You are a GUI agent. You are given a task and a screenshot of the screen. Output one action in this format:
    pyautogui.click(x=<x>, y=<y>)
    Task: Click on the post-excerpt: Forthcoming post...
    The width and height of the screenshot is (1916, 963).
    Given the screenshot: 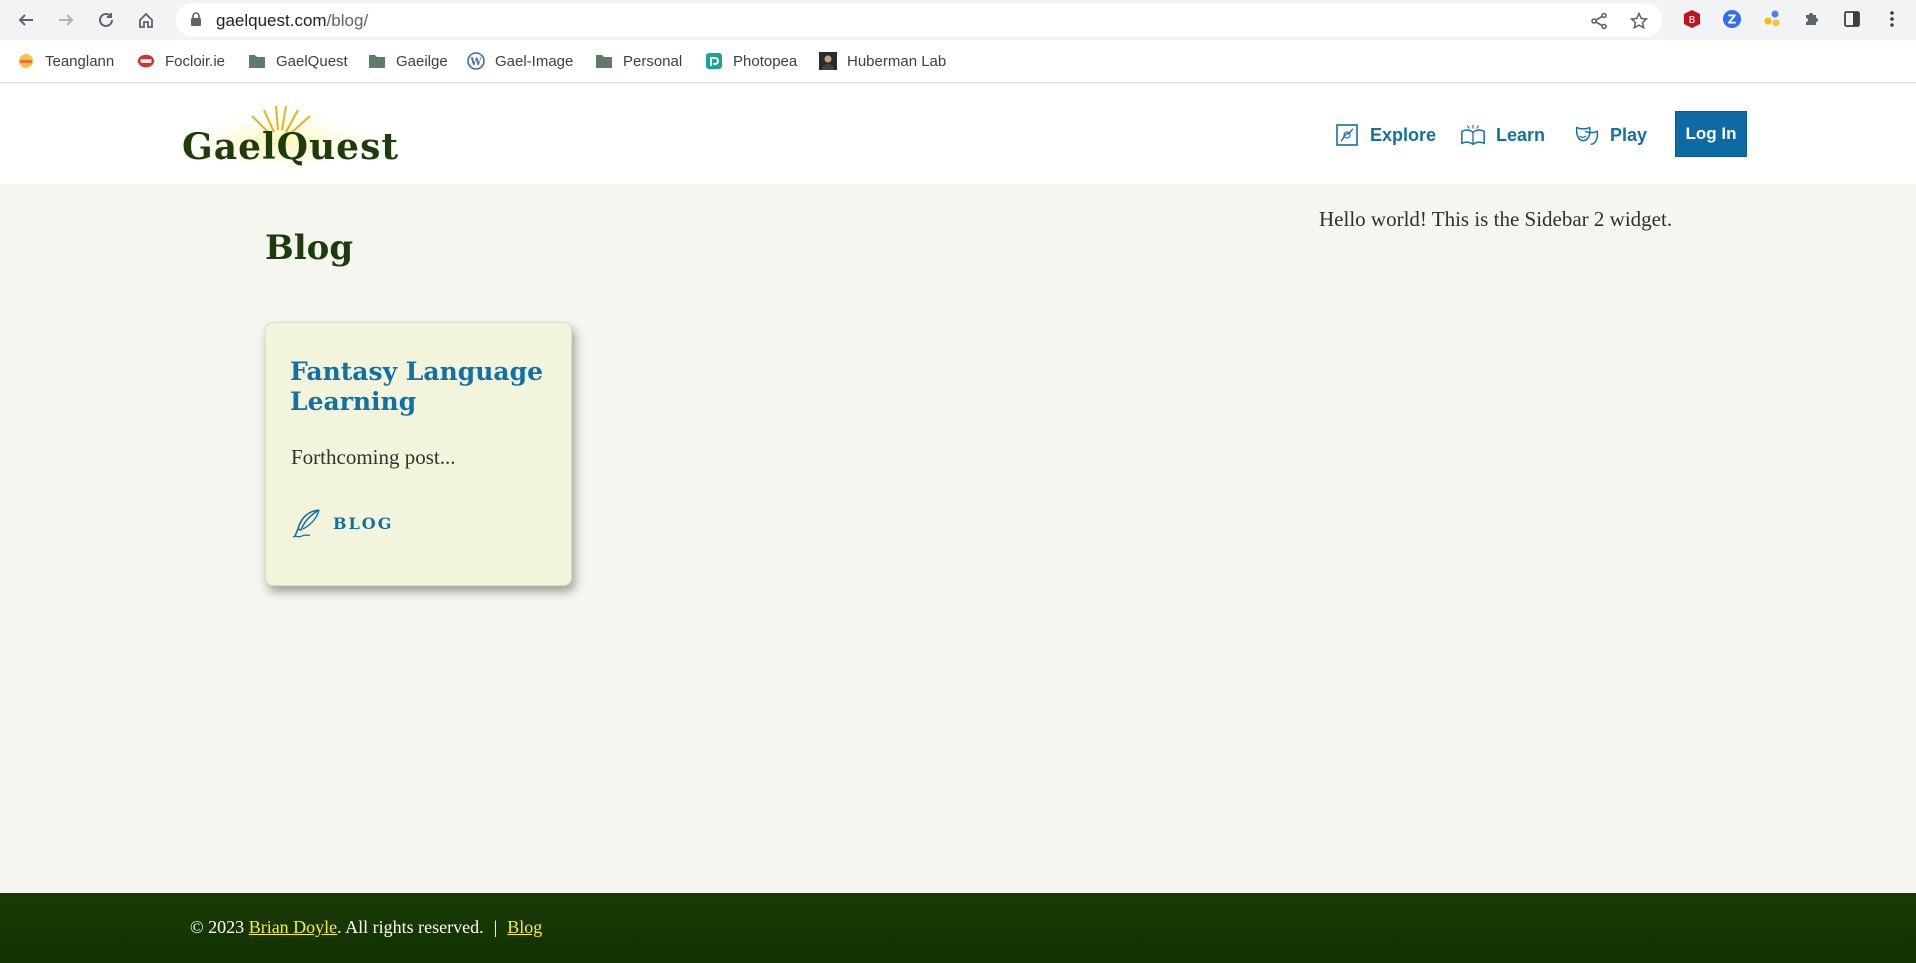 What is the action you would take?
    pyautogui.click(x=373, y=457)
    